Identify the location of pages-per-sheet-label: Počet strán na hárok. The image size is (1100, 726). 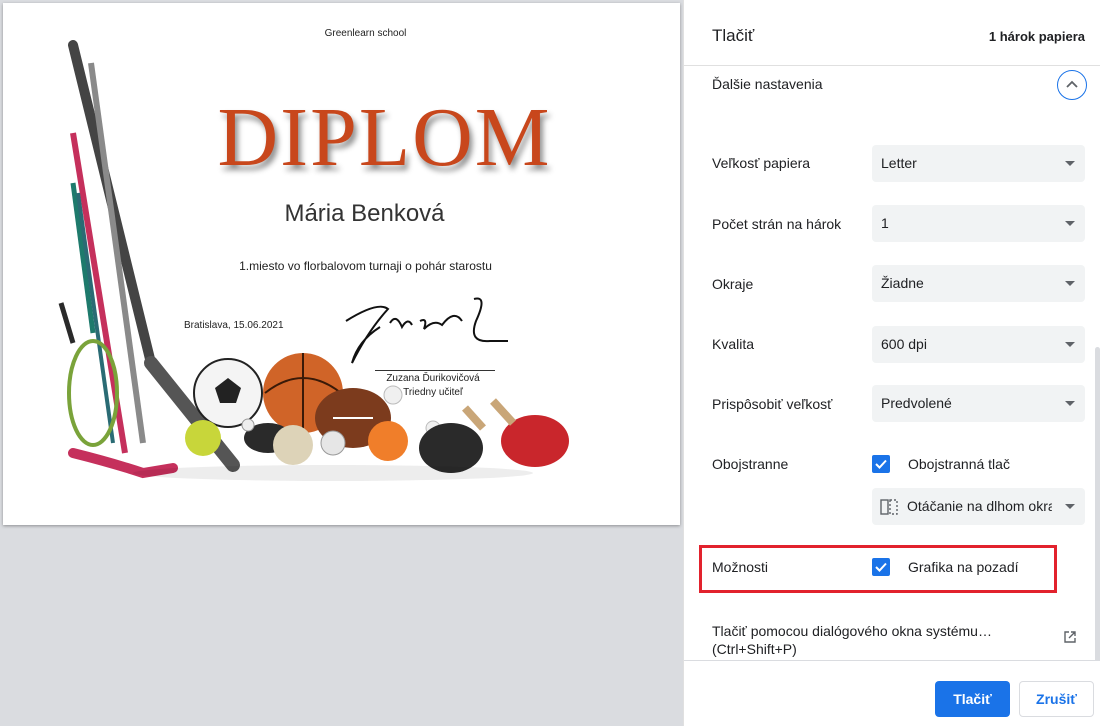
(777, 224).